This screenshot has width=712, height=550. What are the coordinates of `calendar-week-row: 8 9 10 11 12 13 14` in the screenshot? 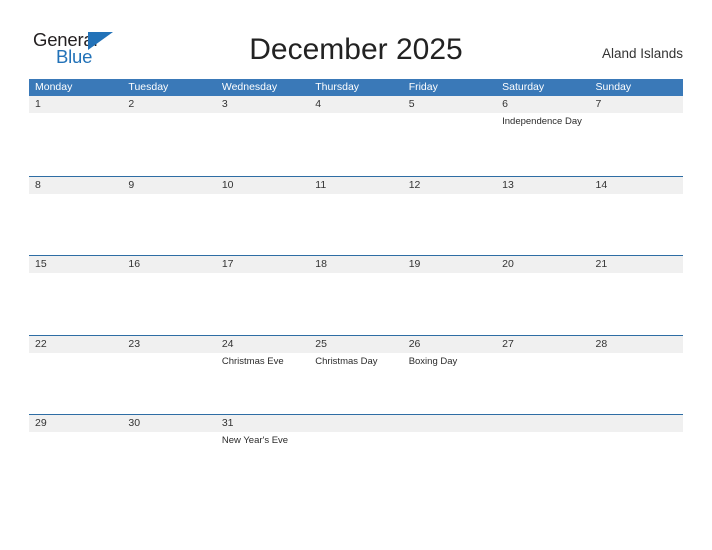 It's located at (356, 215).